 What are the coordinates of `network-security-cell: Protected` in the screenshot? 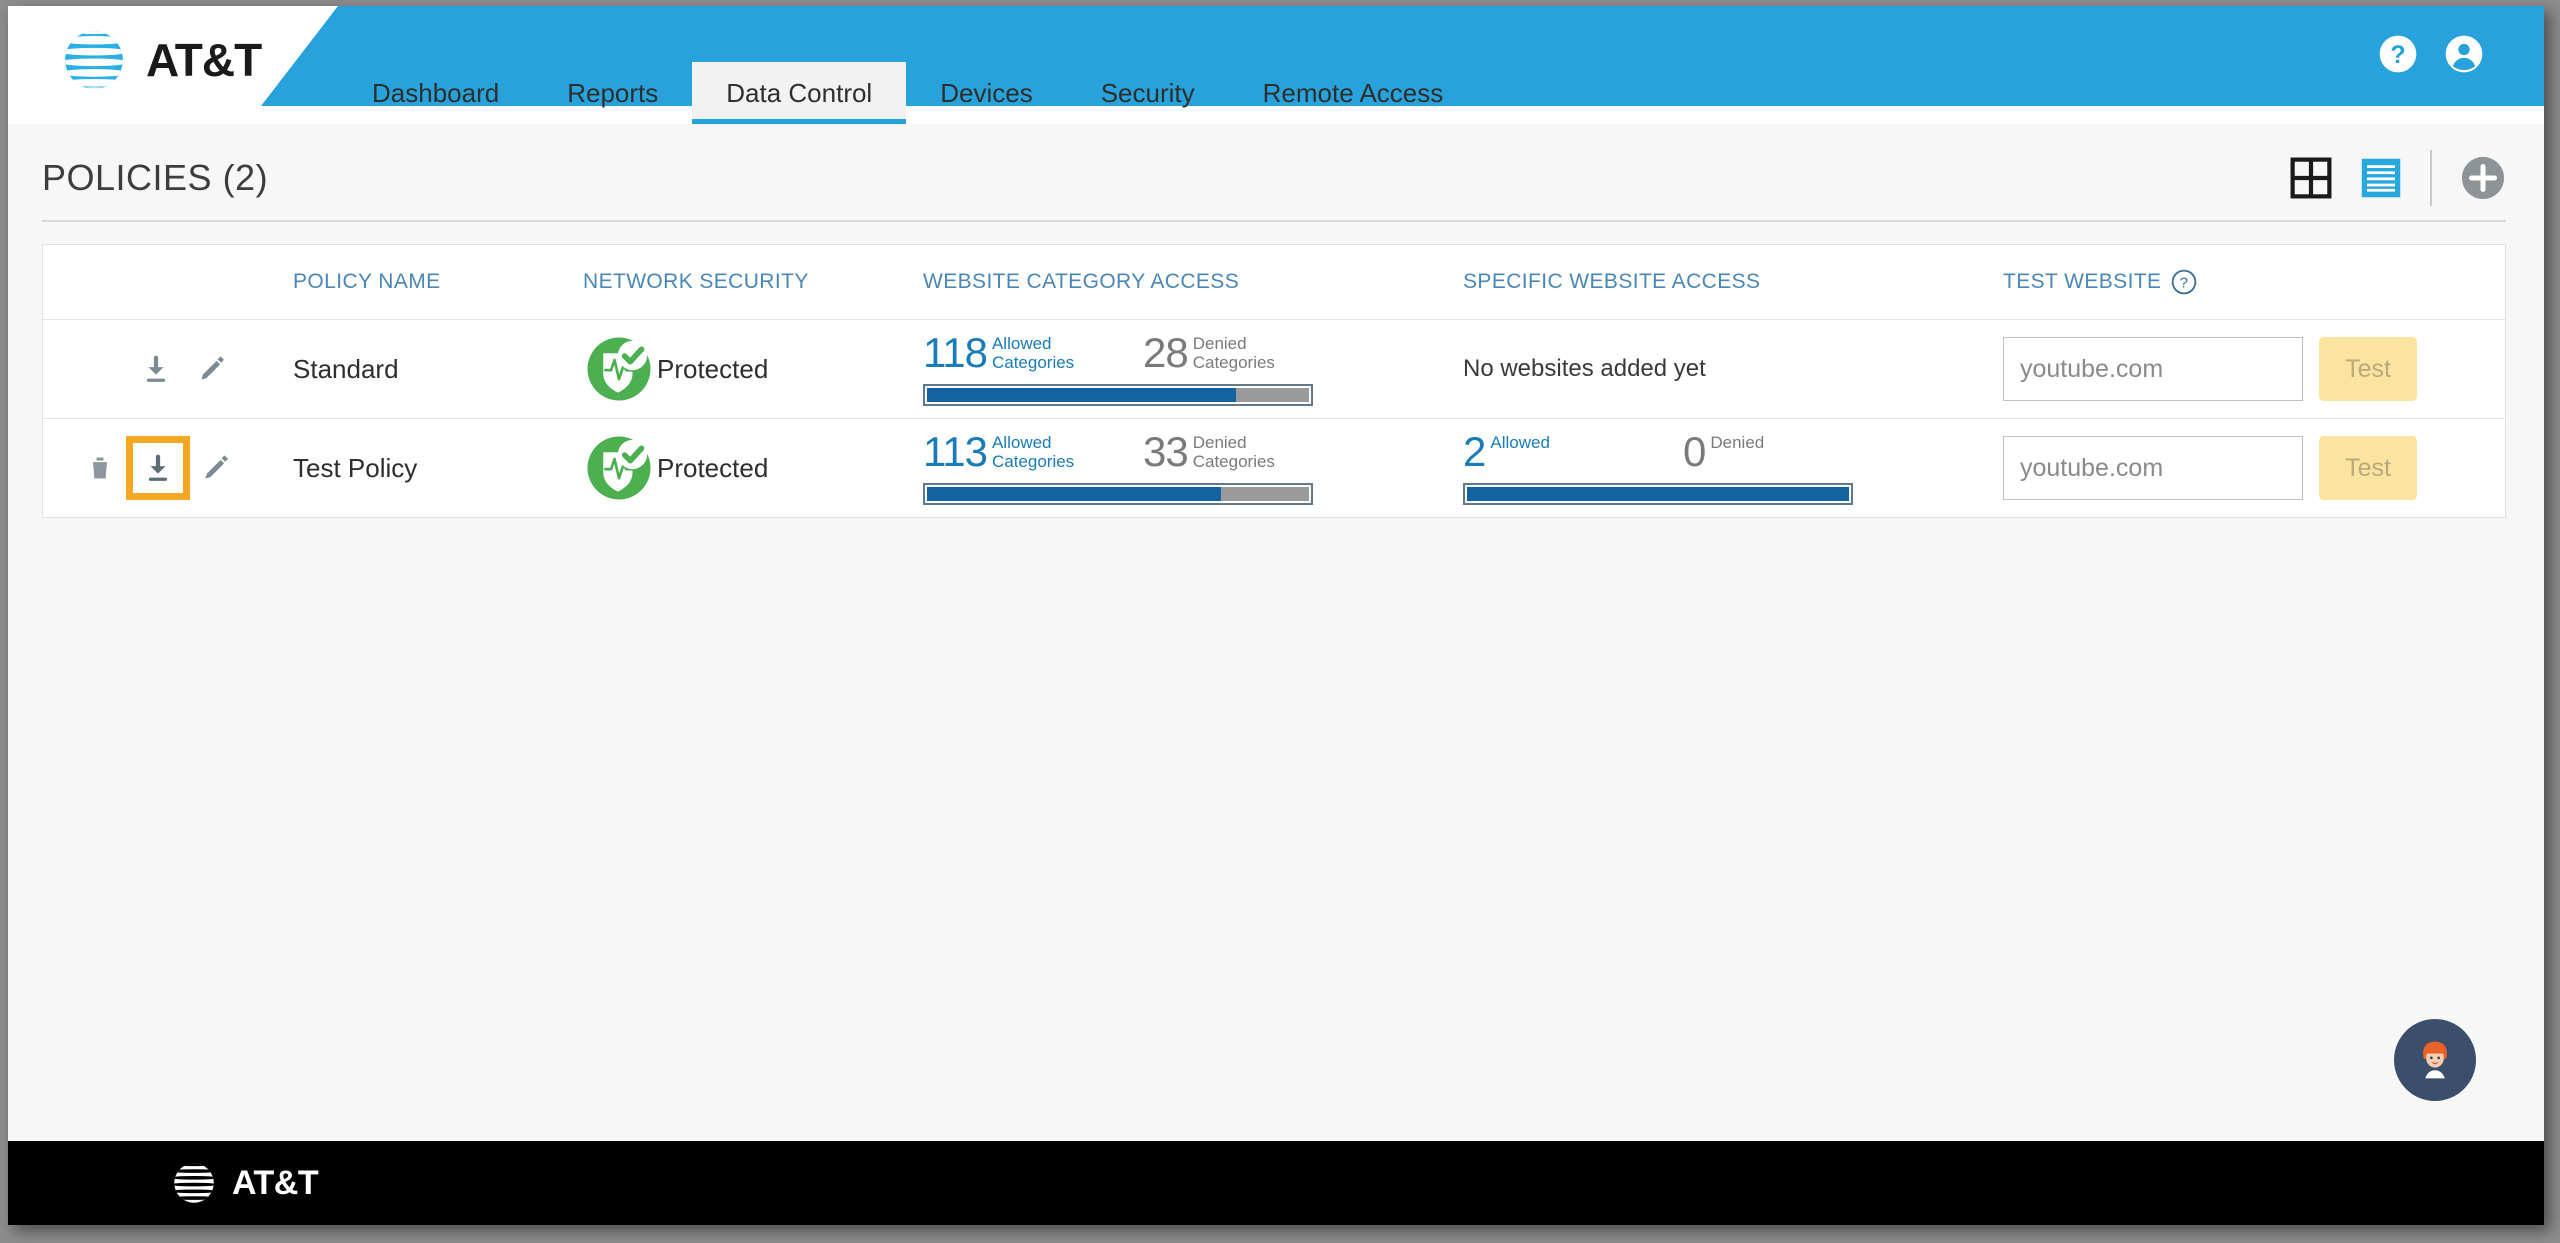 It's located at (753, 369).